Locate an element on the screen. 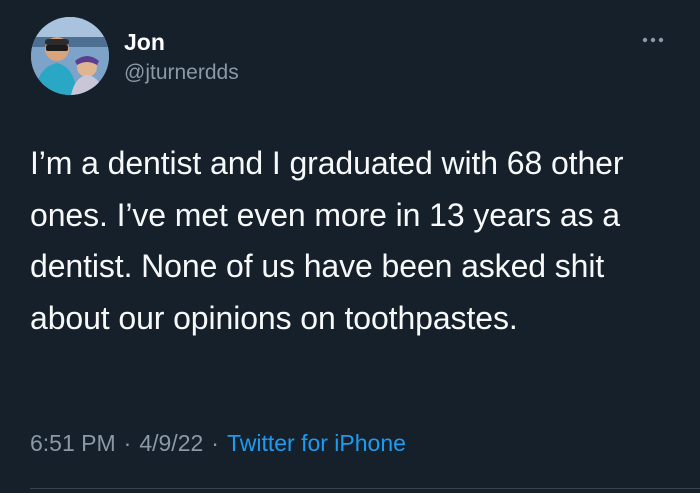 This screenshot has width=700, height=493. author-handle: @jturnerdds is located at coordinates (181, 73).